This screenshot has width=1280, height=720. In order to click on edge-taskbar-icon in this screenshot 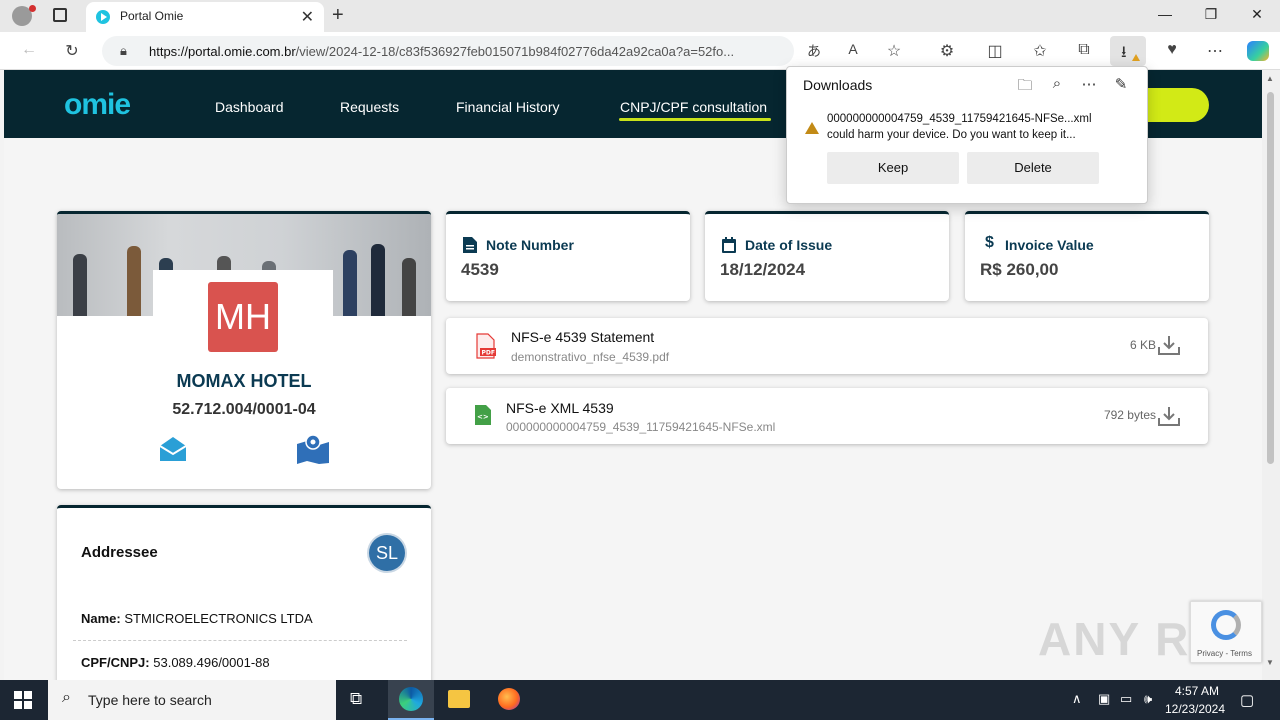, I will do `click(411, 700)`.